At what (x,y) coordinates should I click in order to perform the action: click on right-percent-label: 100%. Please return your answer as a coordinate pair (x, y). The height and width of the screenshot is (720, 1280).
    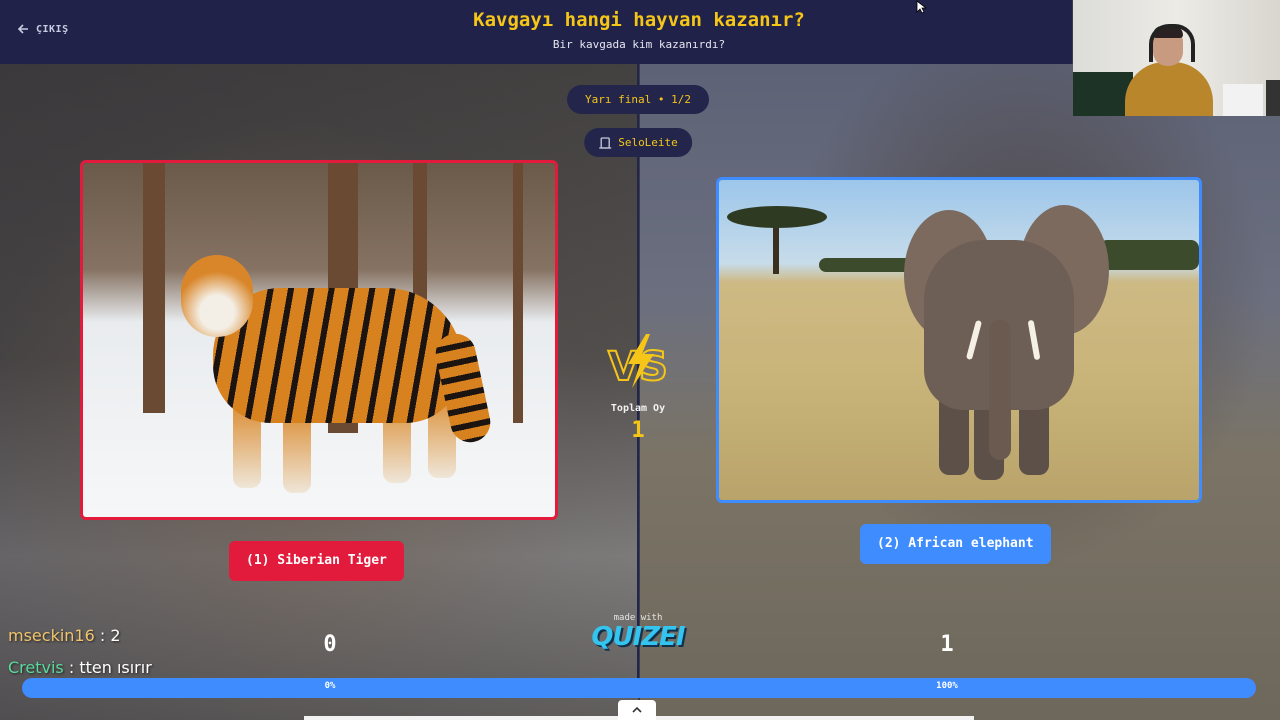
    Looking at the image, I should click on (947, 686).